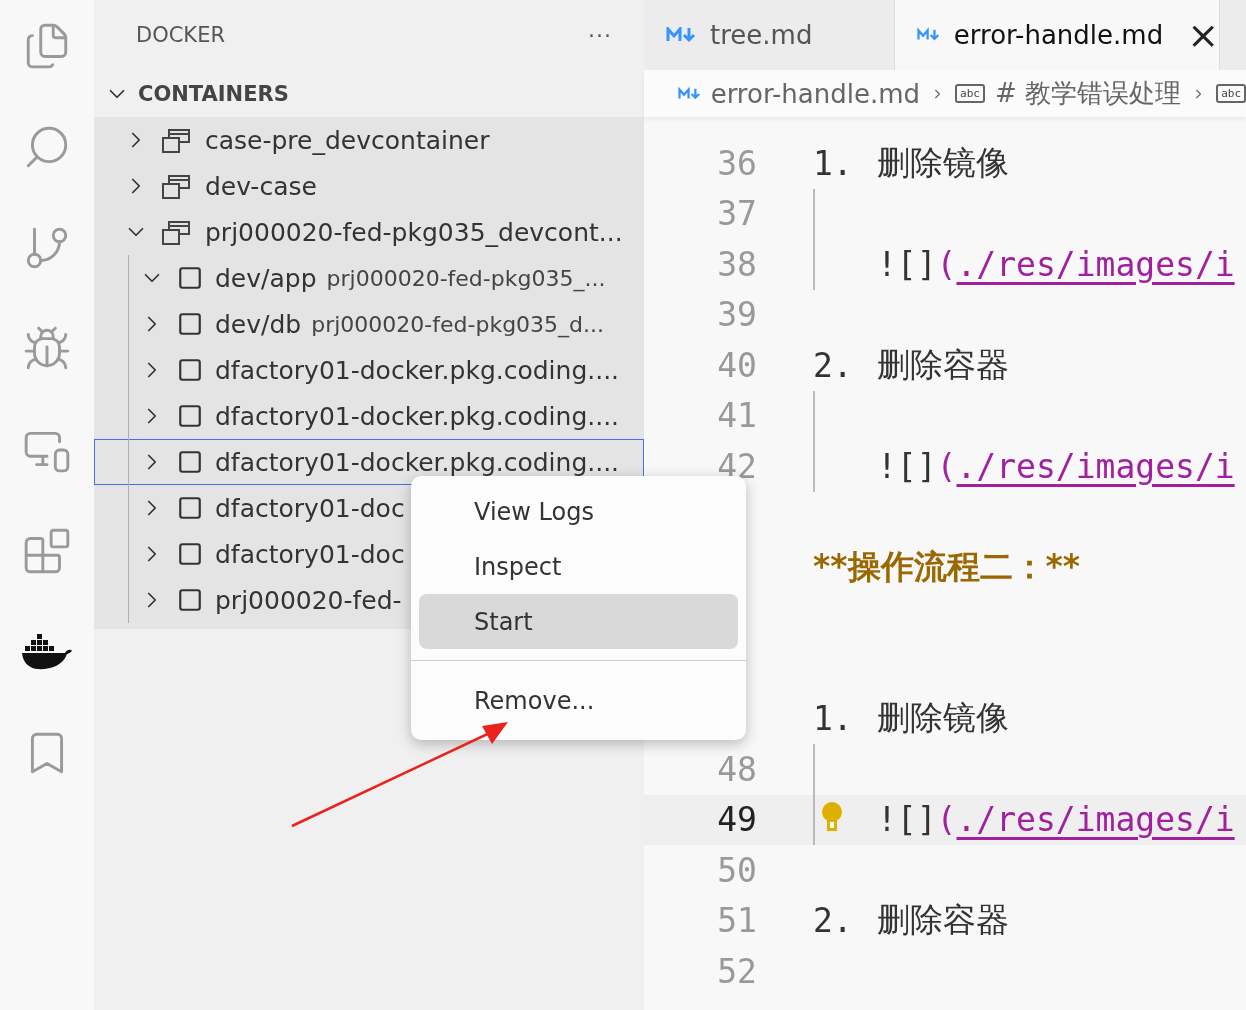 This screenshot has height=1010, width=1246. I want to click on line-number: 48, so click(736, 769).